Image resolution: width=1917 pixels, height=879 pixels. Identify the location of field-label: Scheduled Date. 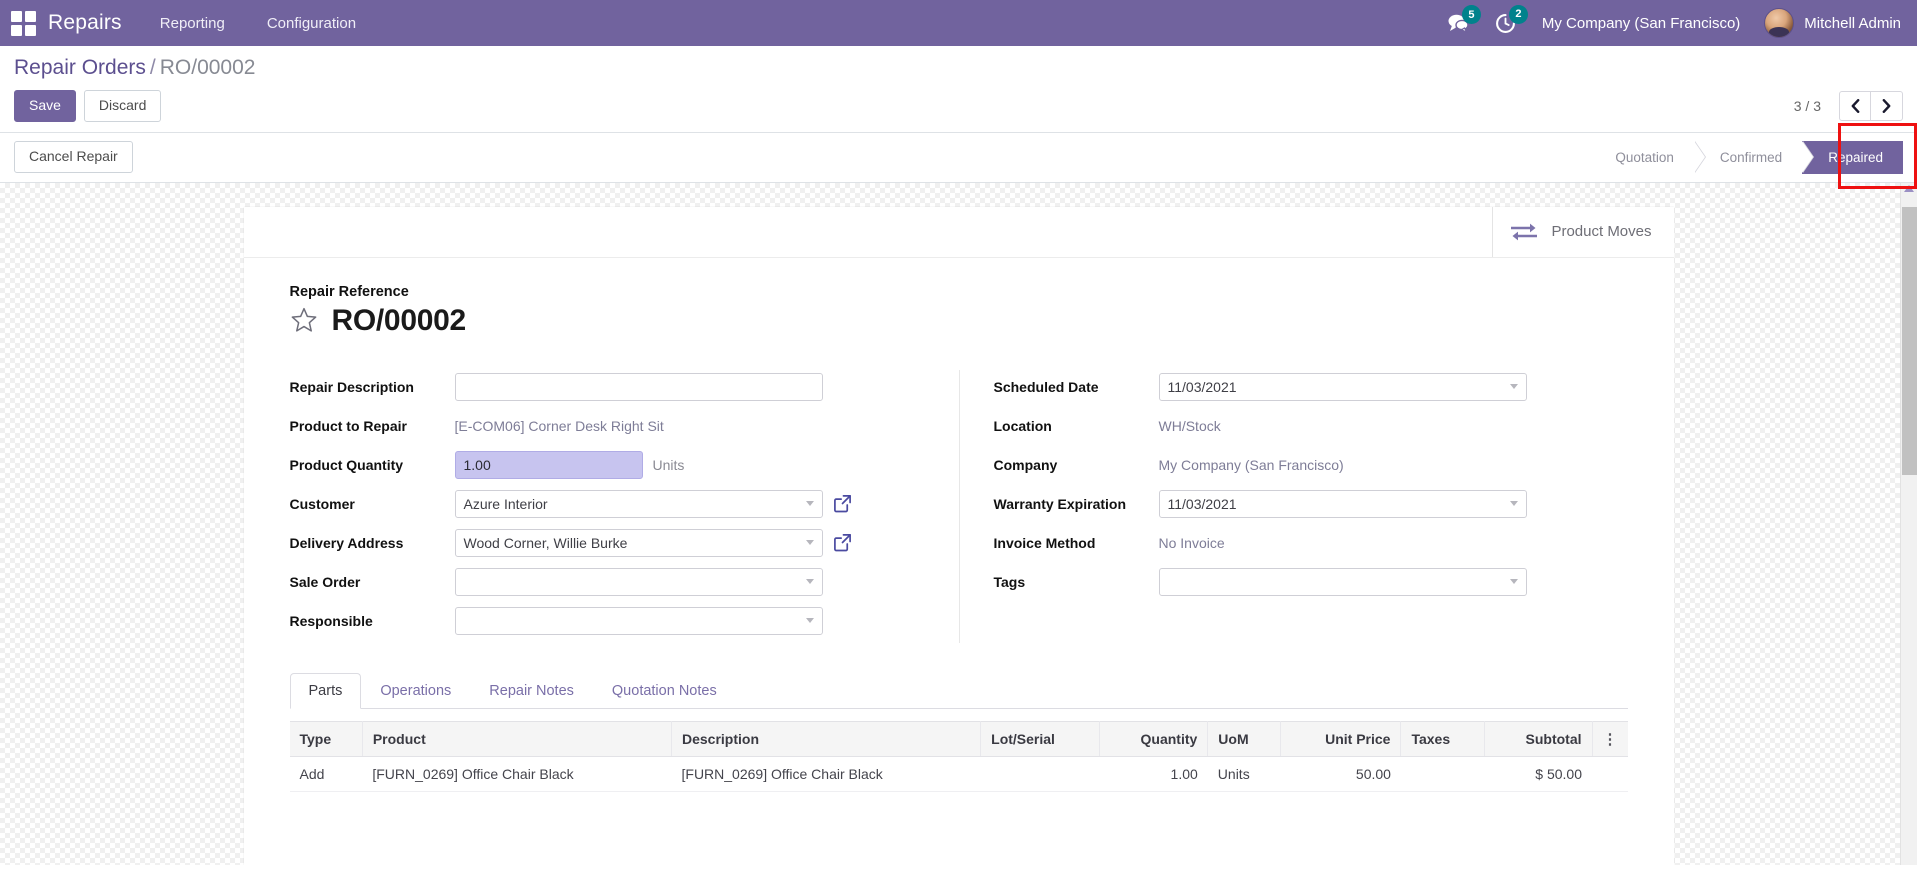
(1046, 386).